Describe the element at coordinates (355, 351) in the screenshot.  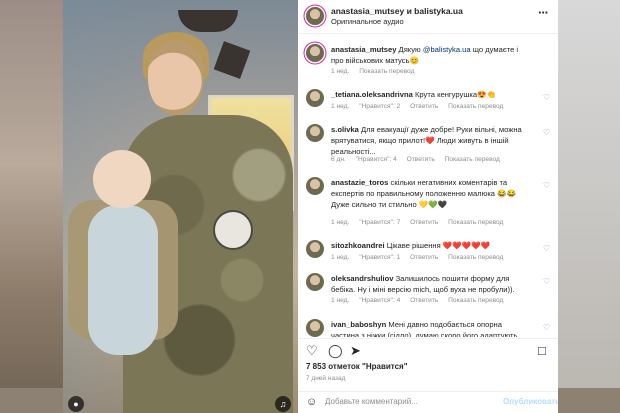
I see `share-icon: ➤` at that location.